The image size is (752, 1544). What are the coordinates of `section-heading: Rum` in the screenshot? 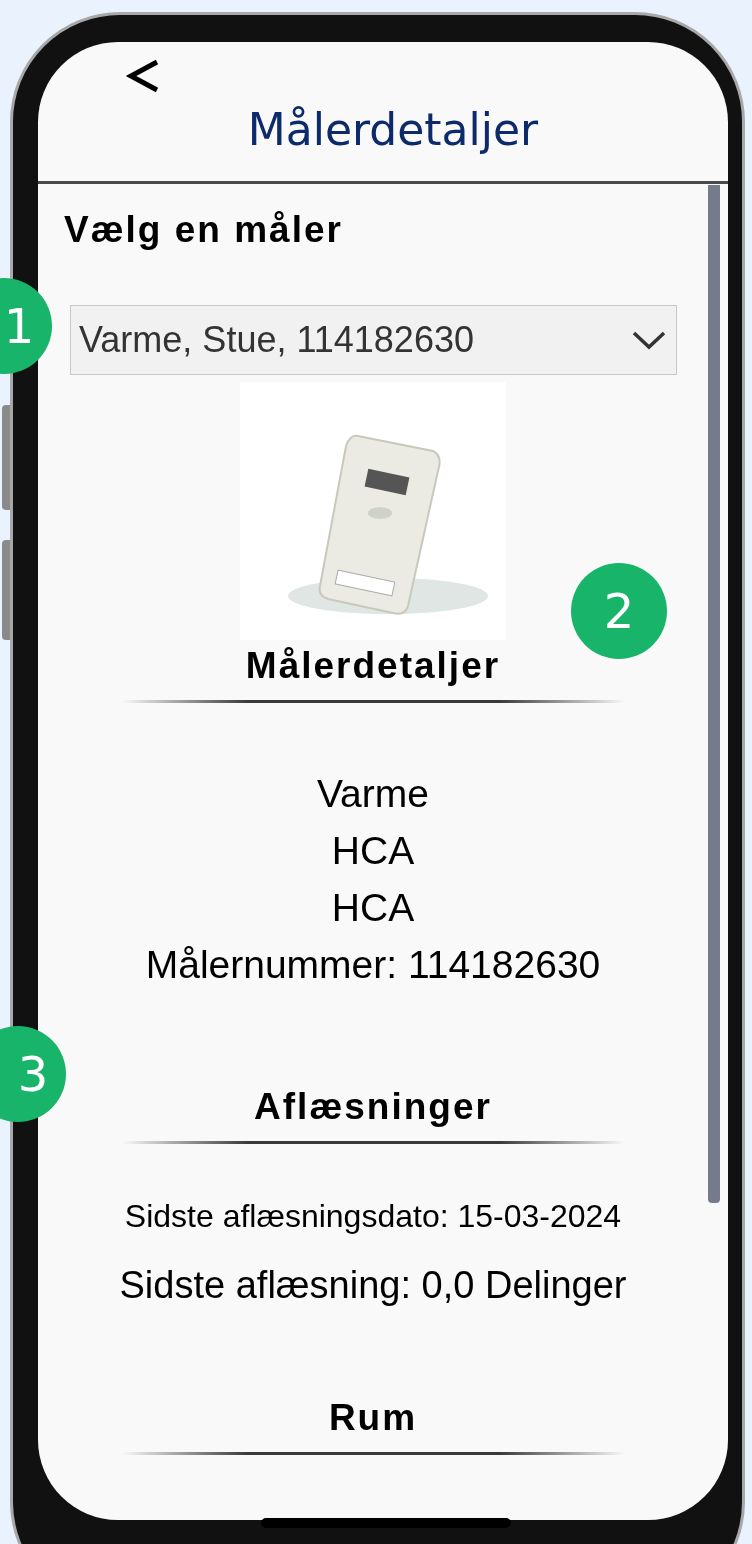 It's located at (373, 1418).